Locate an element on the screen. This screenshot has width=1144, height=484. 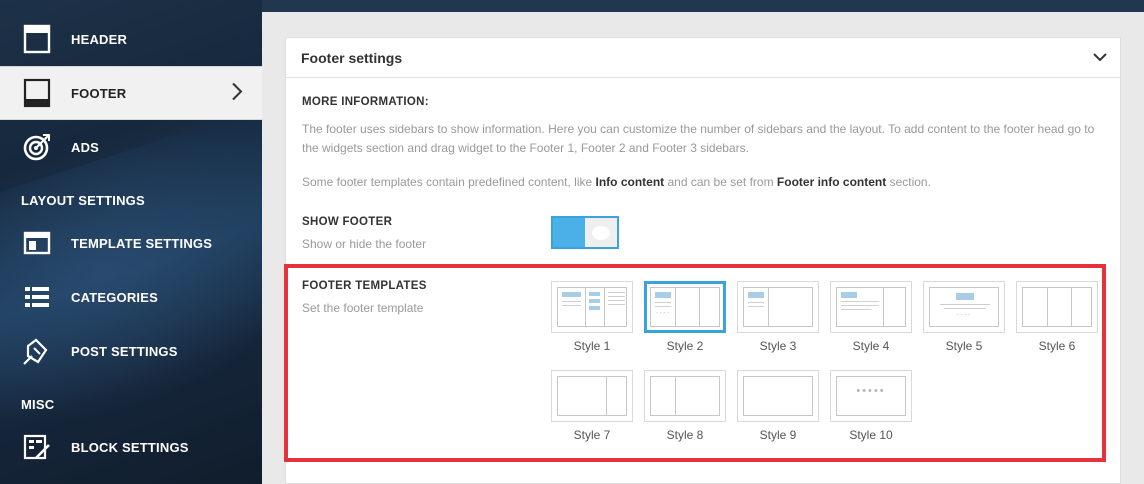
sidebar-item-post-settings: POST SETTINGS is located at coordinates (131, 351).